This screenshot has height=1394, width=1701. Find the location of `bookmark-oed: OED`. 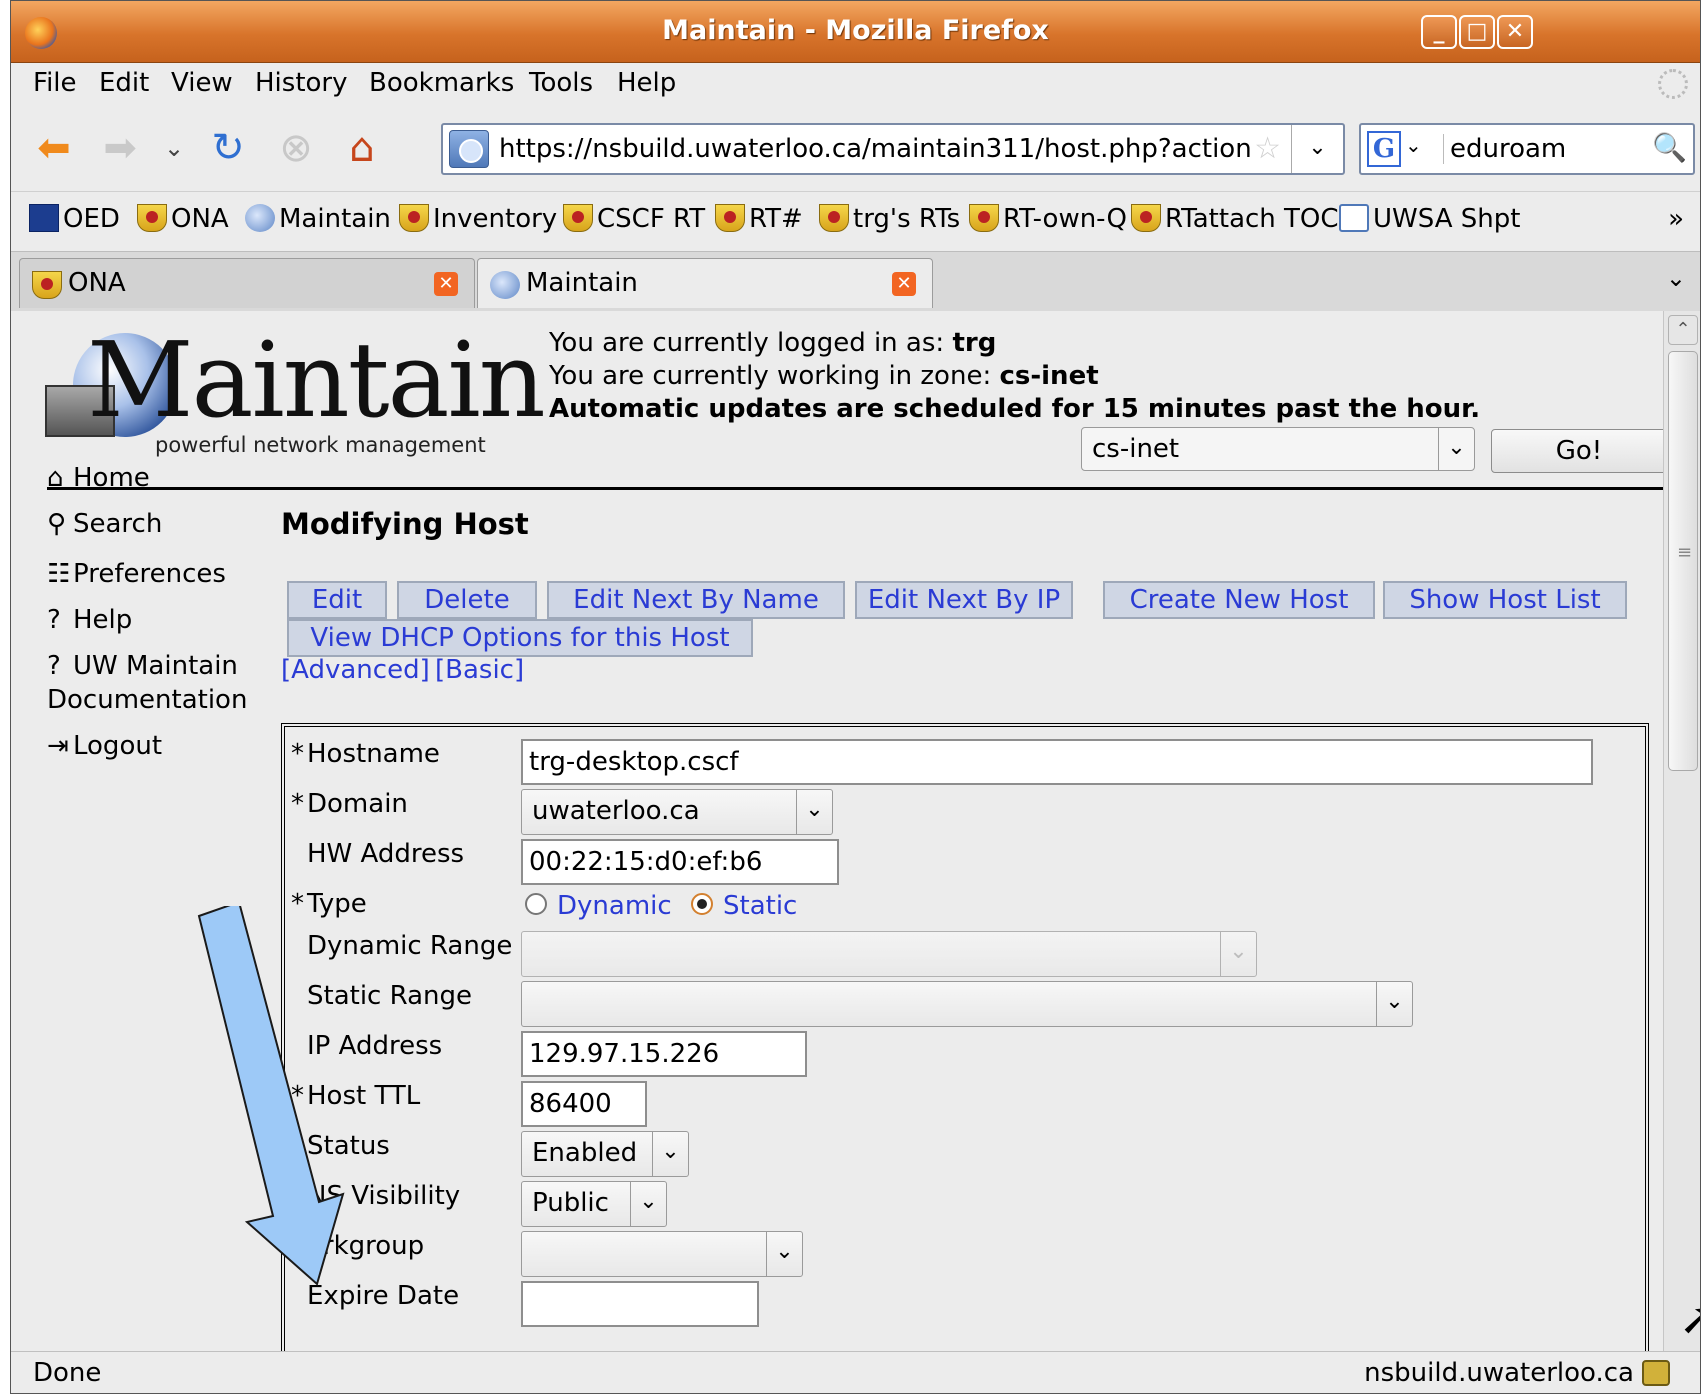

bookmark-oed: OED is located at coordinates (74, 219).